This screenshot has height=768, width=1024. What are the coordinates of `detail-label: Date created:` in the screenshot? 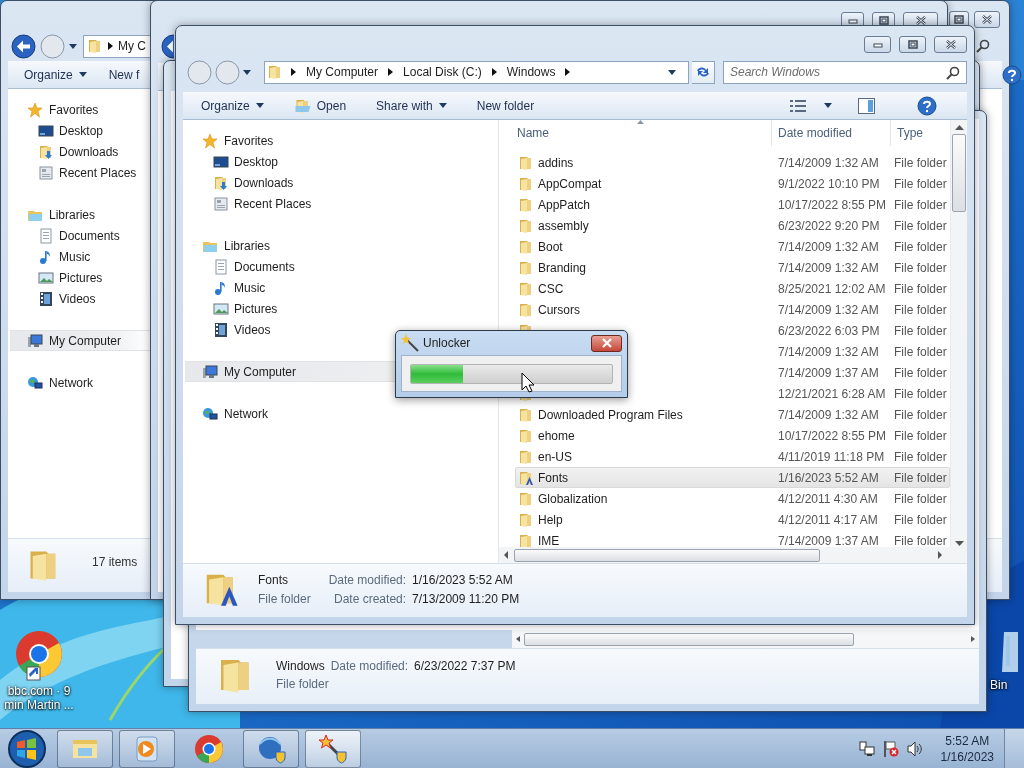 It's located at (370, 599).